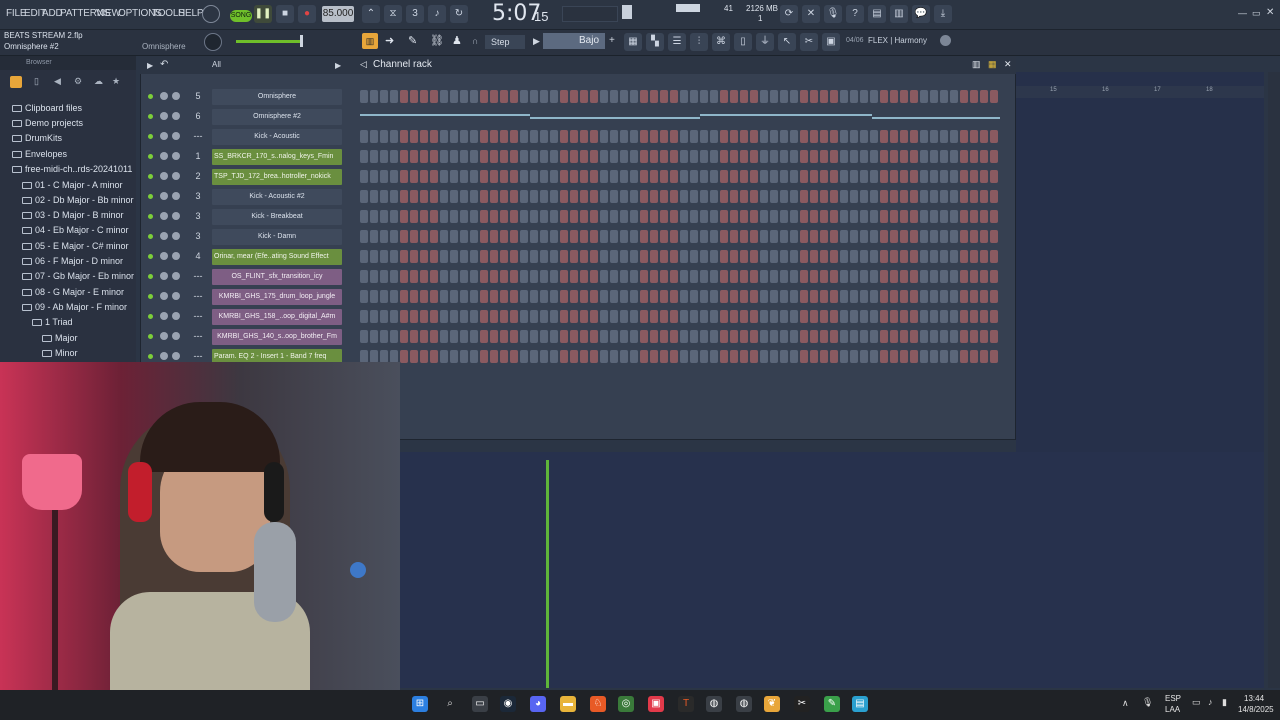  I want to click on pencil-icon: ✎, so click(412, 40).